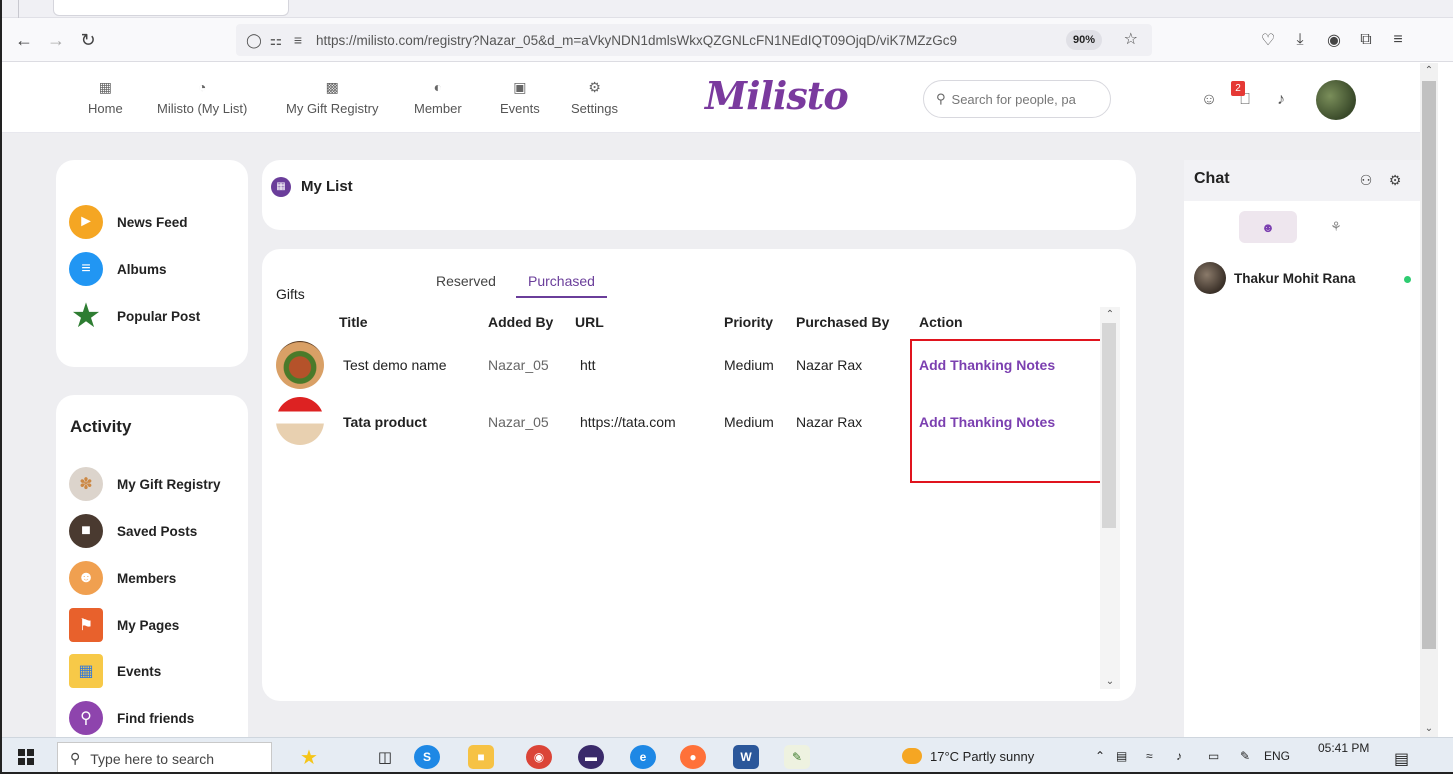 Image resolution: width=1453 pixels, height=774 pixels. Describe the element at coordinates (145, 484) in the screenshot. I see `sidebar-item-my-gift-registry: ✽ My Gift Registry` at that location.